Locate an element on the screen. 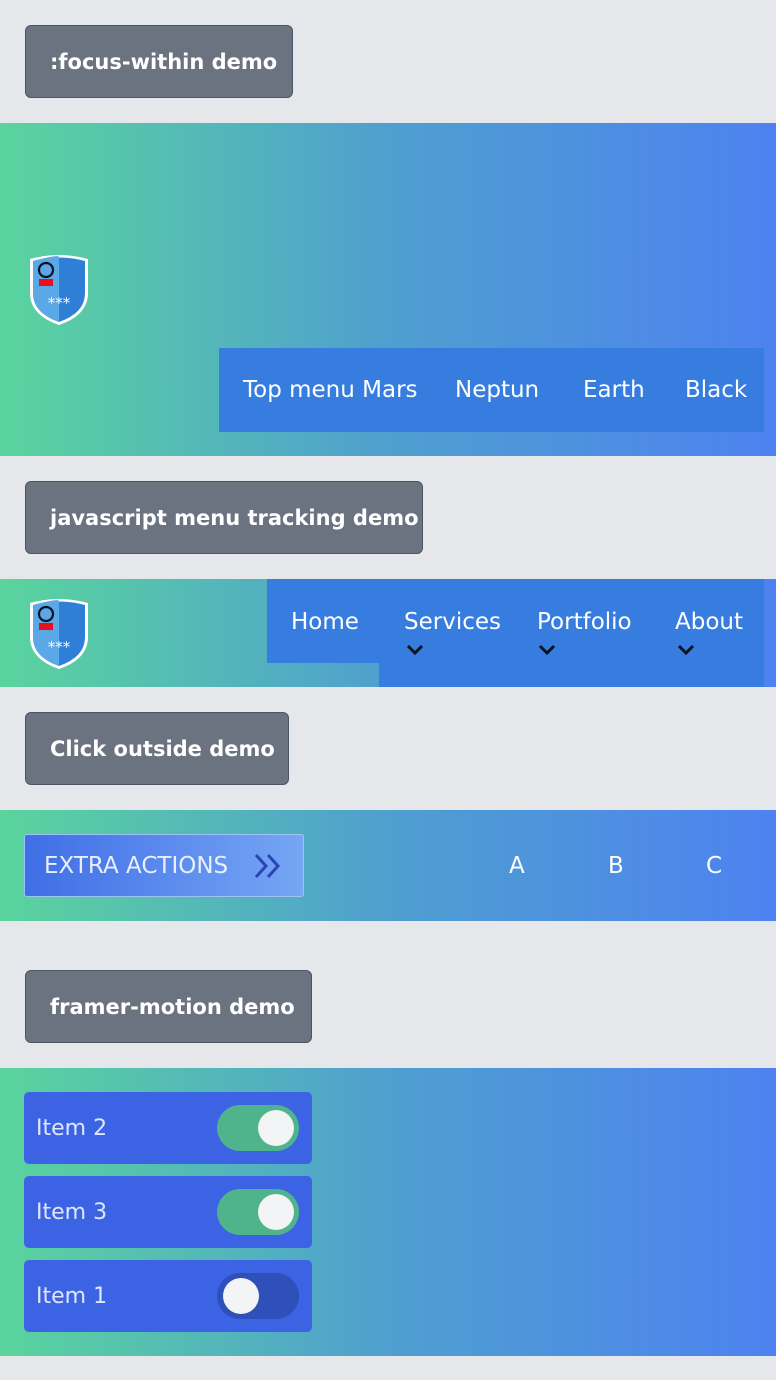 The image size is (776, 1380). toggle-row-item-3: Item 3 is located at coordinates (168, 1212).